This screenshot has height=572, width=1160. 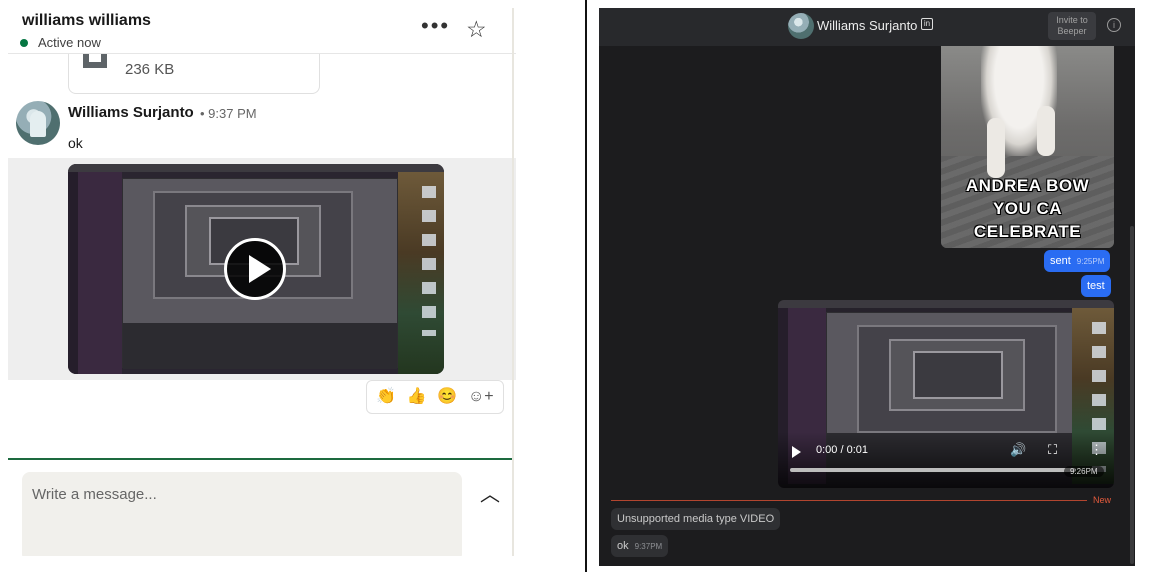 What do you see at coordinates (131, 112) in the screenshot?
I see `sender-name: Williams Surjanto` at bounding box center [131, 112].